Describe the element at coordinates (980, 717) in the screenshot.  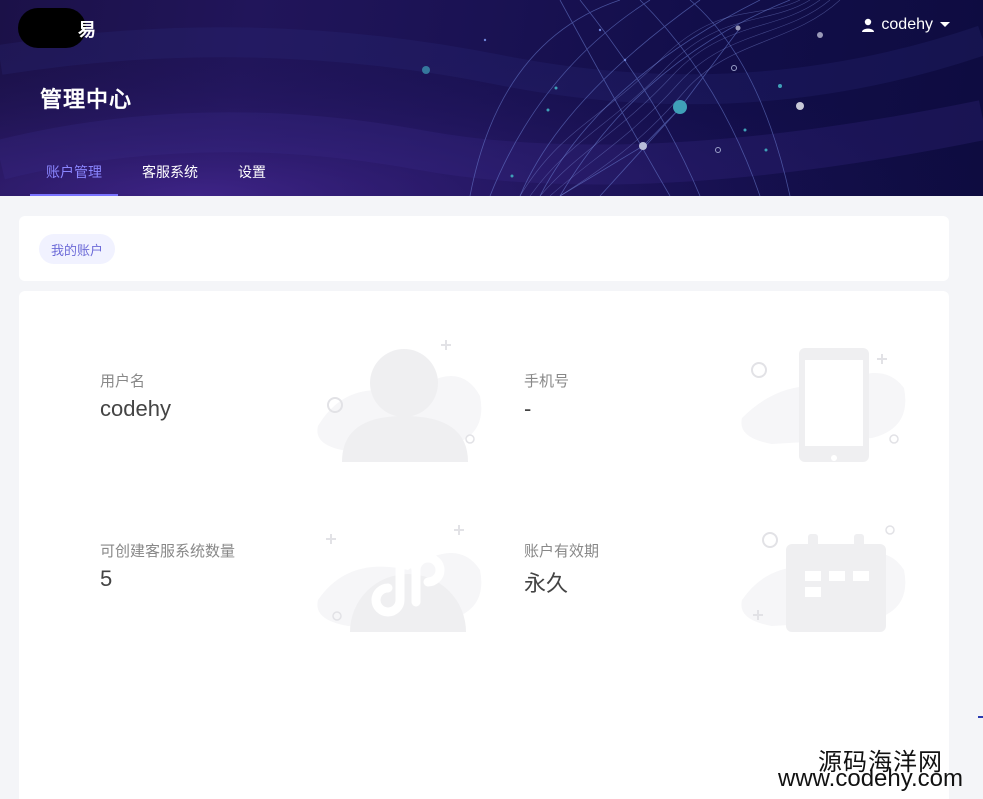
I see `edge-mark` at that location.